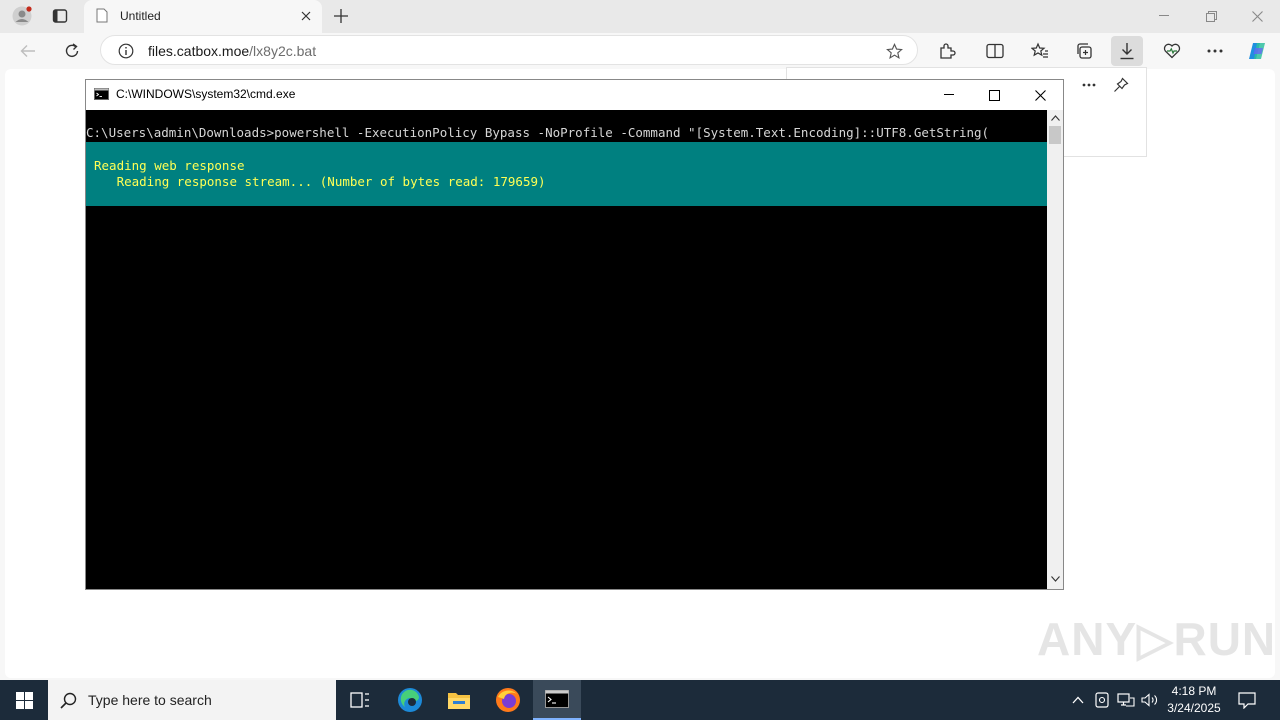 The image size is (1280, 720). Describe the element at coordinates (72, 51) in the screenshot. I see `refresh-icon` at that location.